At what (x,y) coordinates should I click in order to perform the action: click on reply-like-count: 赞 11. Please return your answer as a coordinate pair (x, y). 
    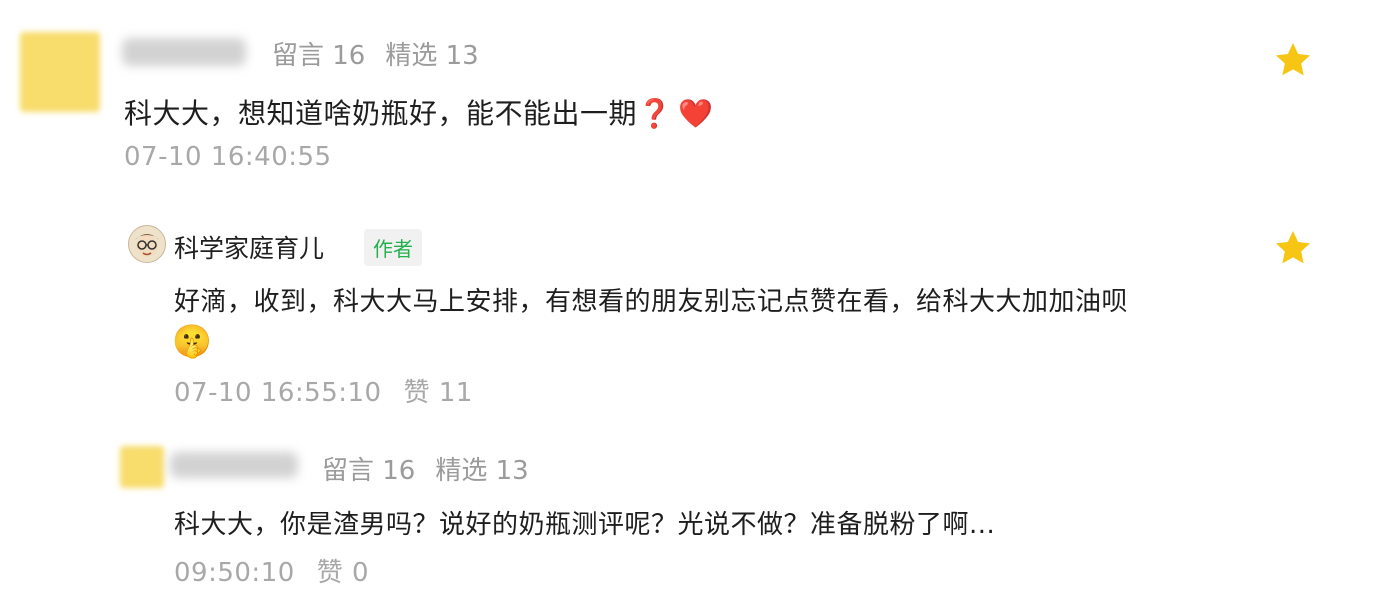
    Looking at the image, I should click on (438, 393).